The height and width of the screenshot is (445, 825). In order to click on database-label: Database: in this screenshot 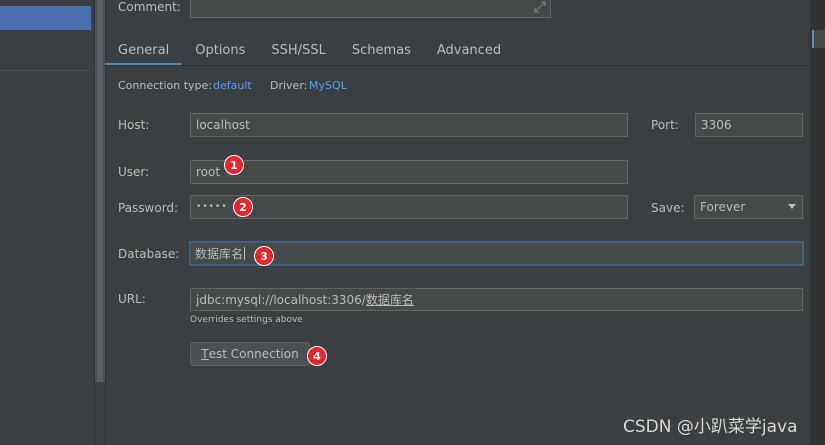, I will do `click(149, 254)`.